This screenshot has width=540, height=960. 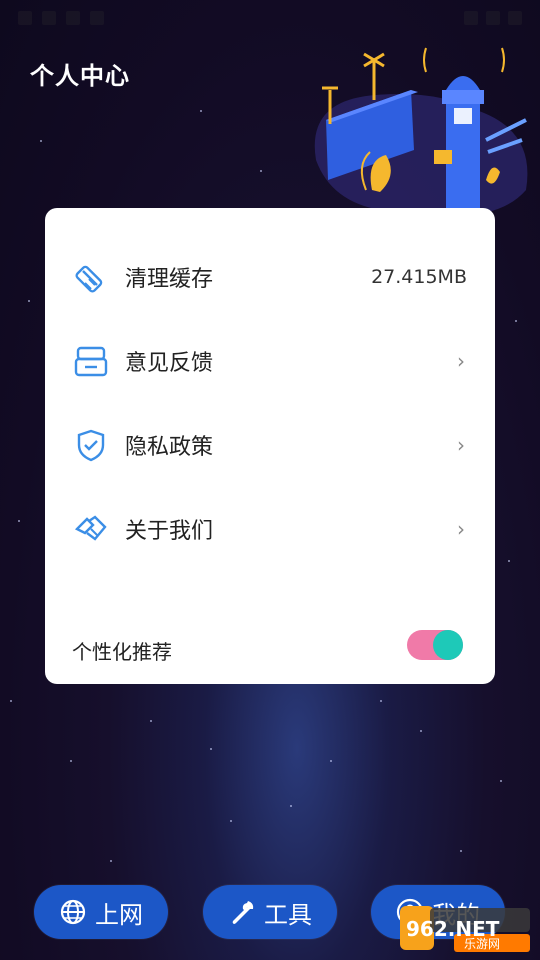 What do you see at coordinates (119, 914) in the screenshot?
I see `nav-label: 上网` at bounding box center [119, 914].